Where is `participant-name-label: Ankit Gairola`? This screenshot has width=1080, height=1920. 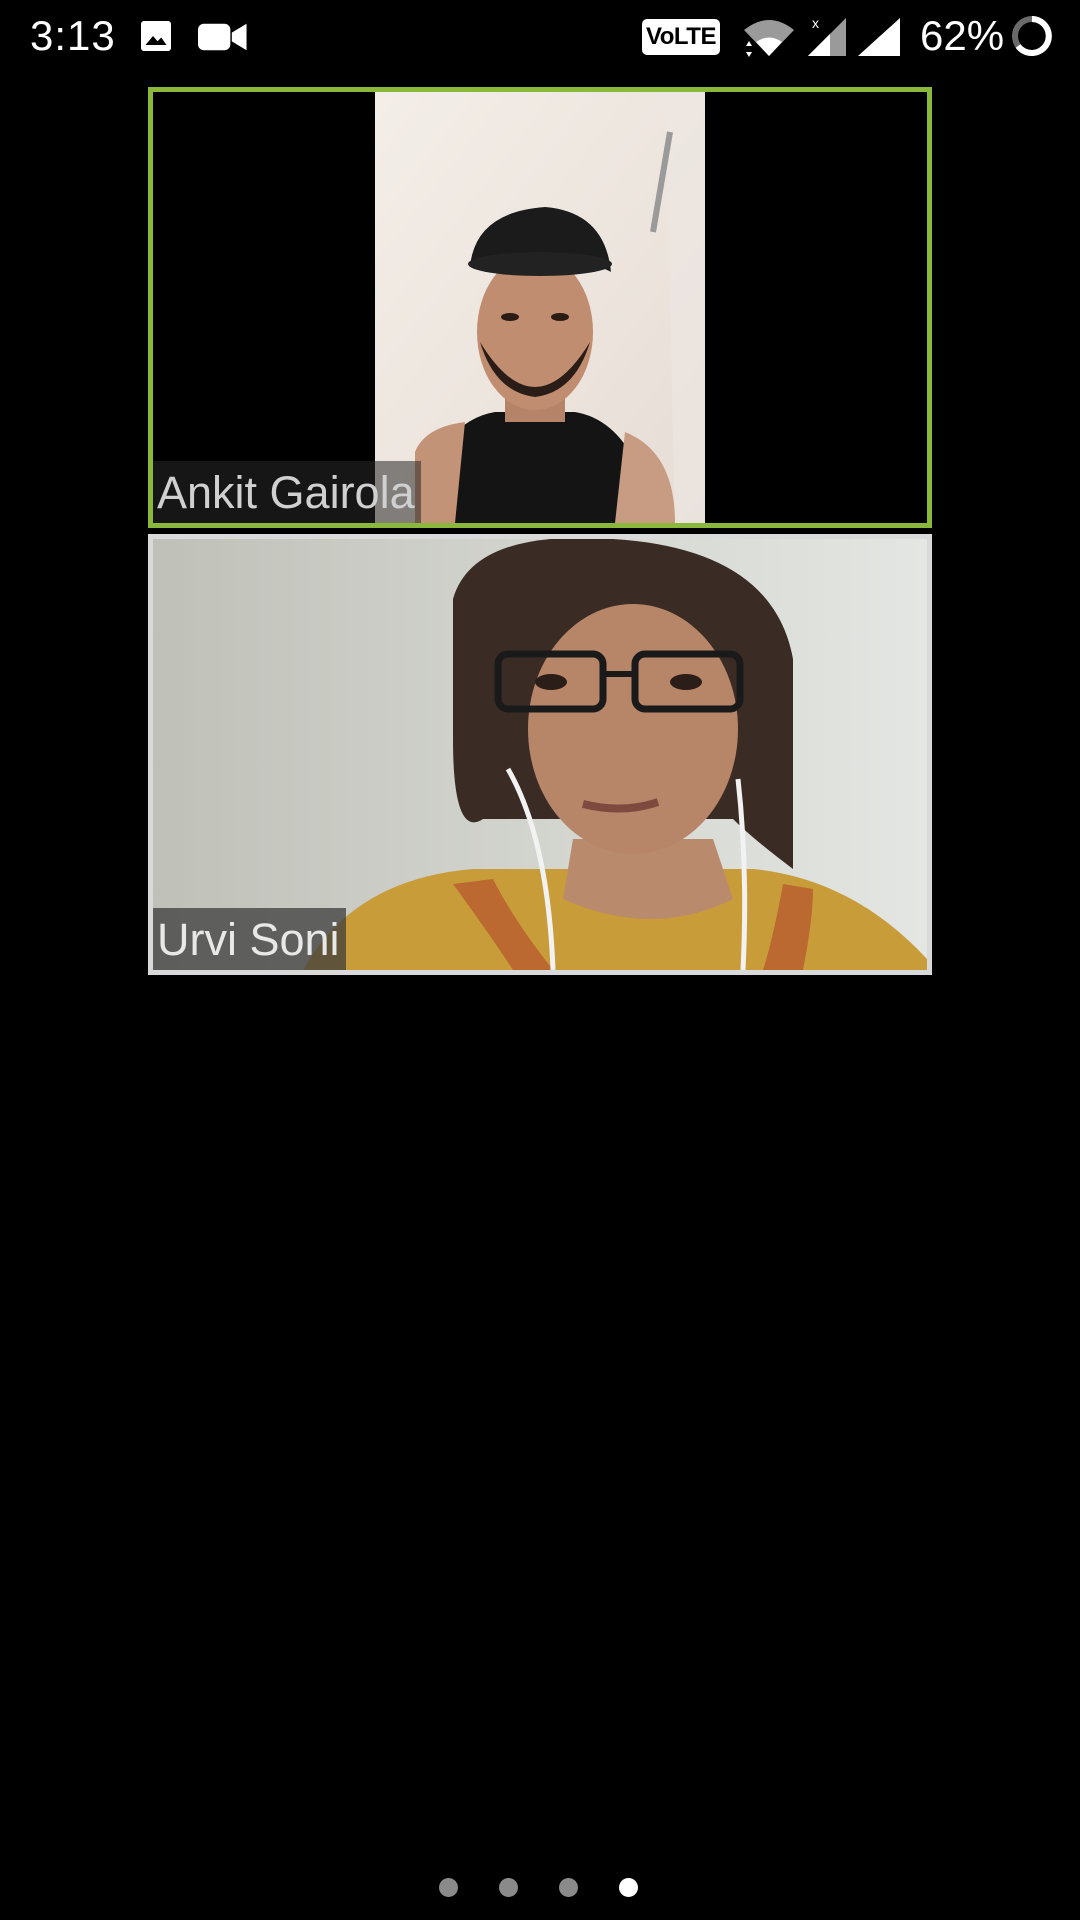
participant-name-label: Ankit Gairola is located at coordinates (287, 492).